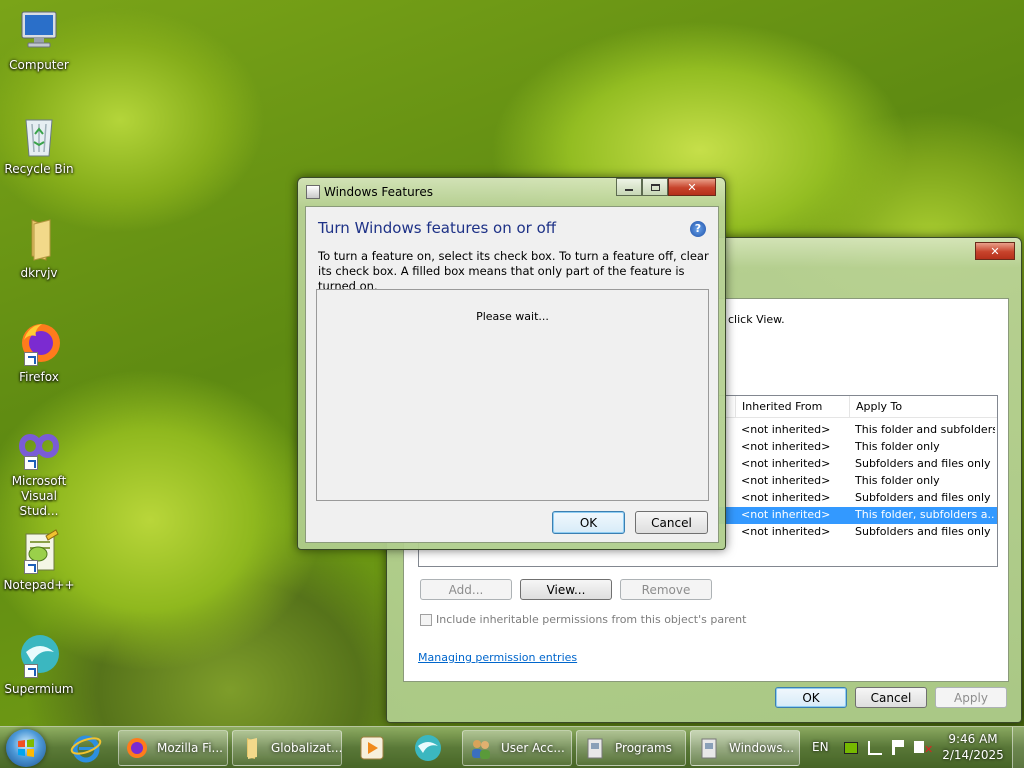  What do you see at coordinates (811, 697) in the screenshot?
I see `security-ok-button: OK` at bounding box center [811, 697].